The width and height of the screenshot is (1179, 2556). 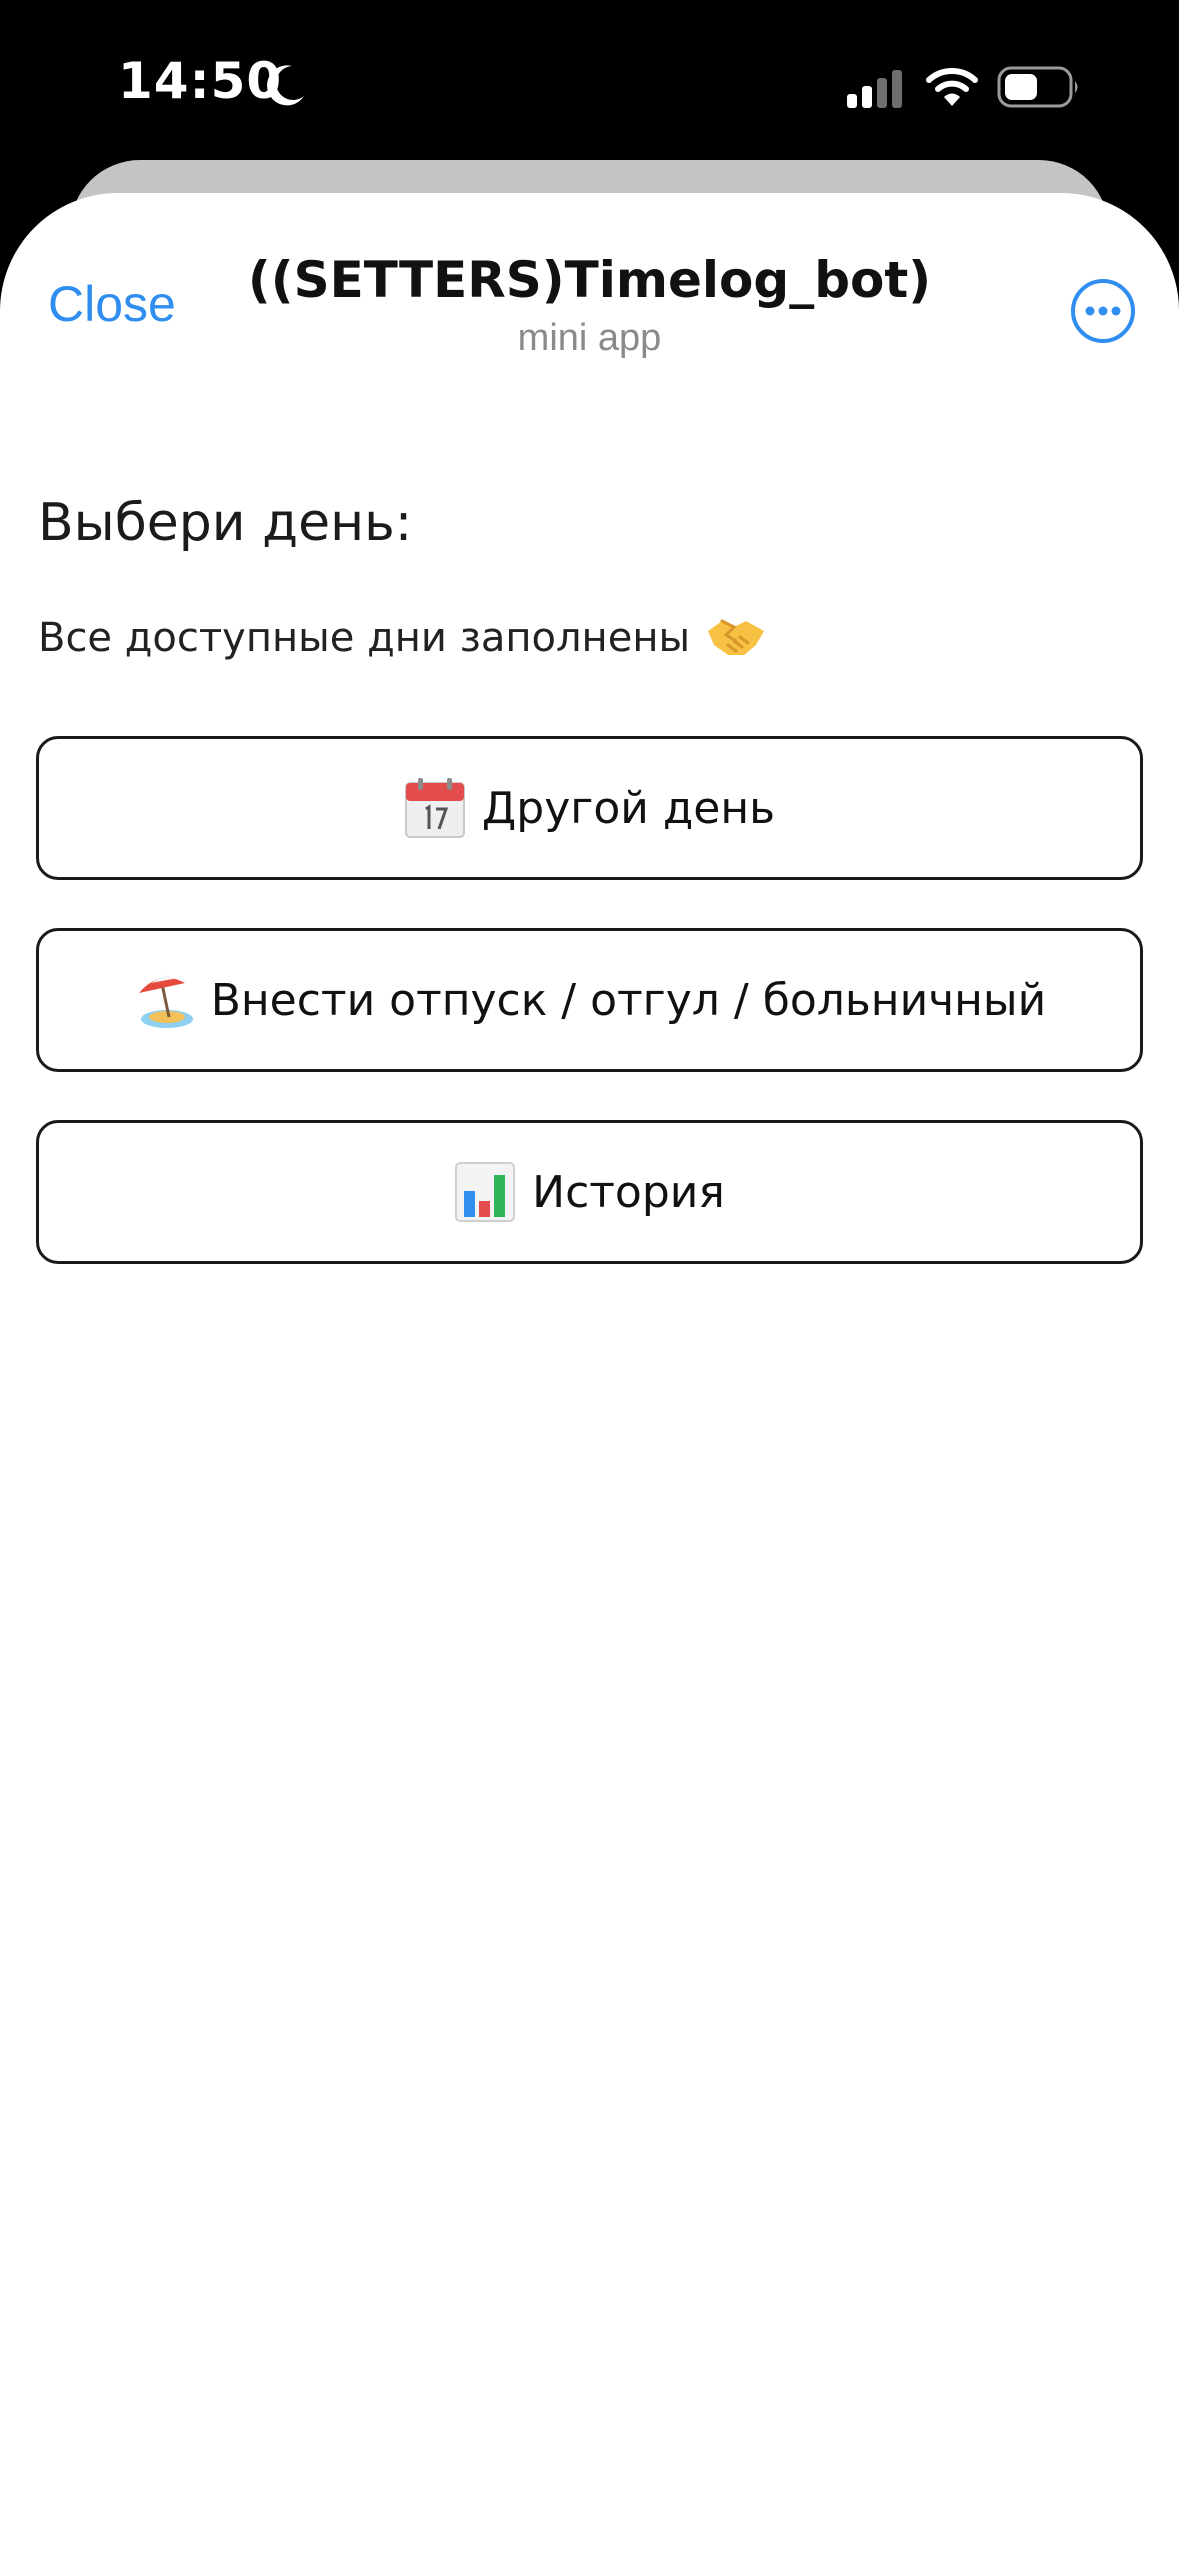 What do you see at coordinates (1037, 87) in the screenshot?
I see `battery-icon` at bounding box center [1037, 87].